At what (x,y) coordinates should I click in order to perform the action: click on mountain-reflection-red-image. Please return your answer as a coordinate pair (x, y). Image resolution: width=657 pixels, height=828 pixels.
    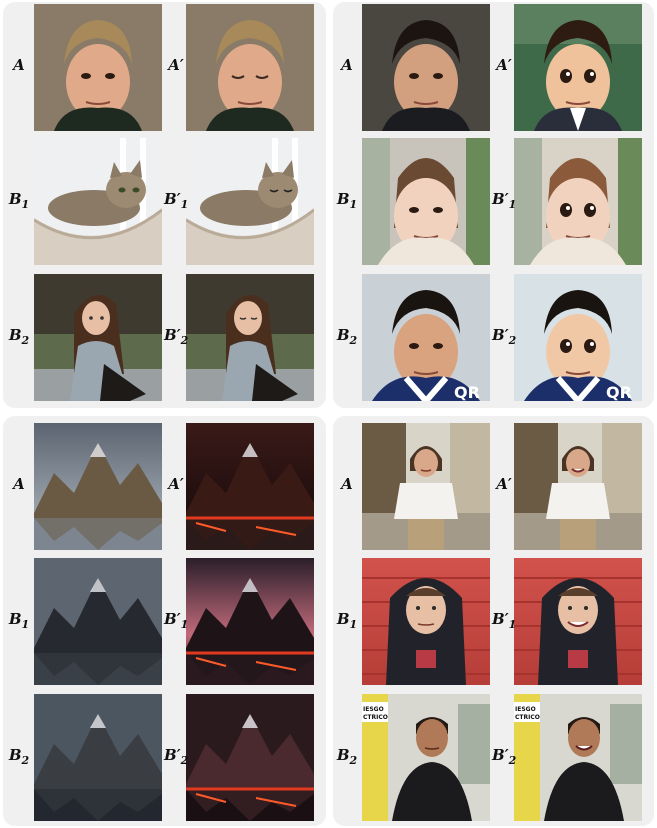
    Looking at the image, I should click on (250, 621).